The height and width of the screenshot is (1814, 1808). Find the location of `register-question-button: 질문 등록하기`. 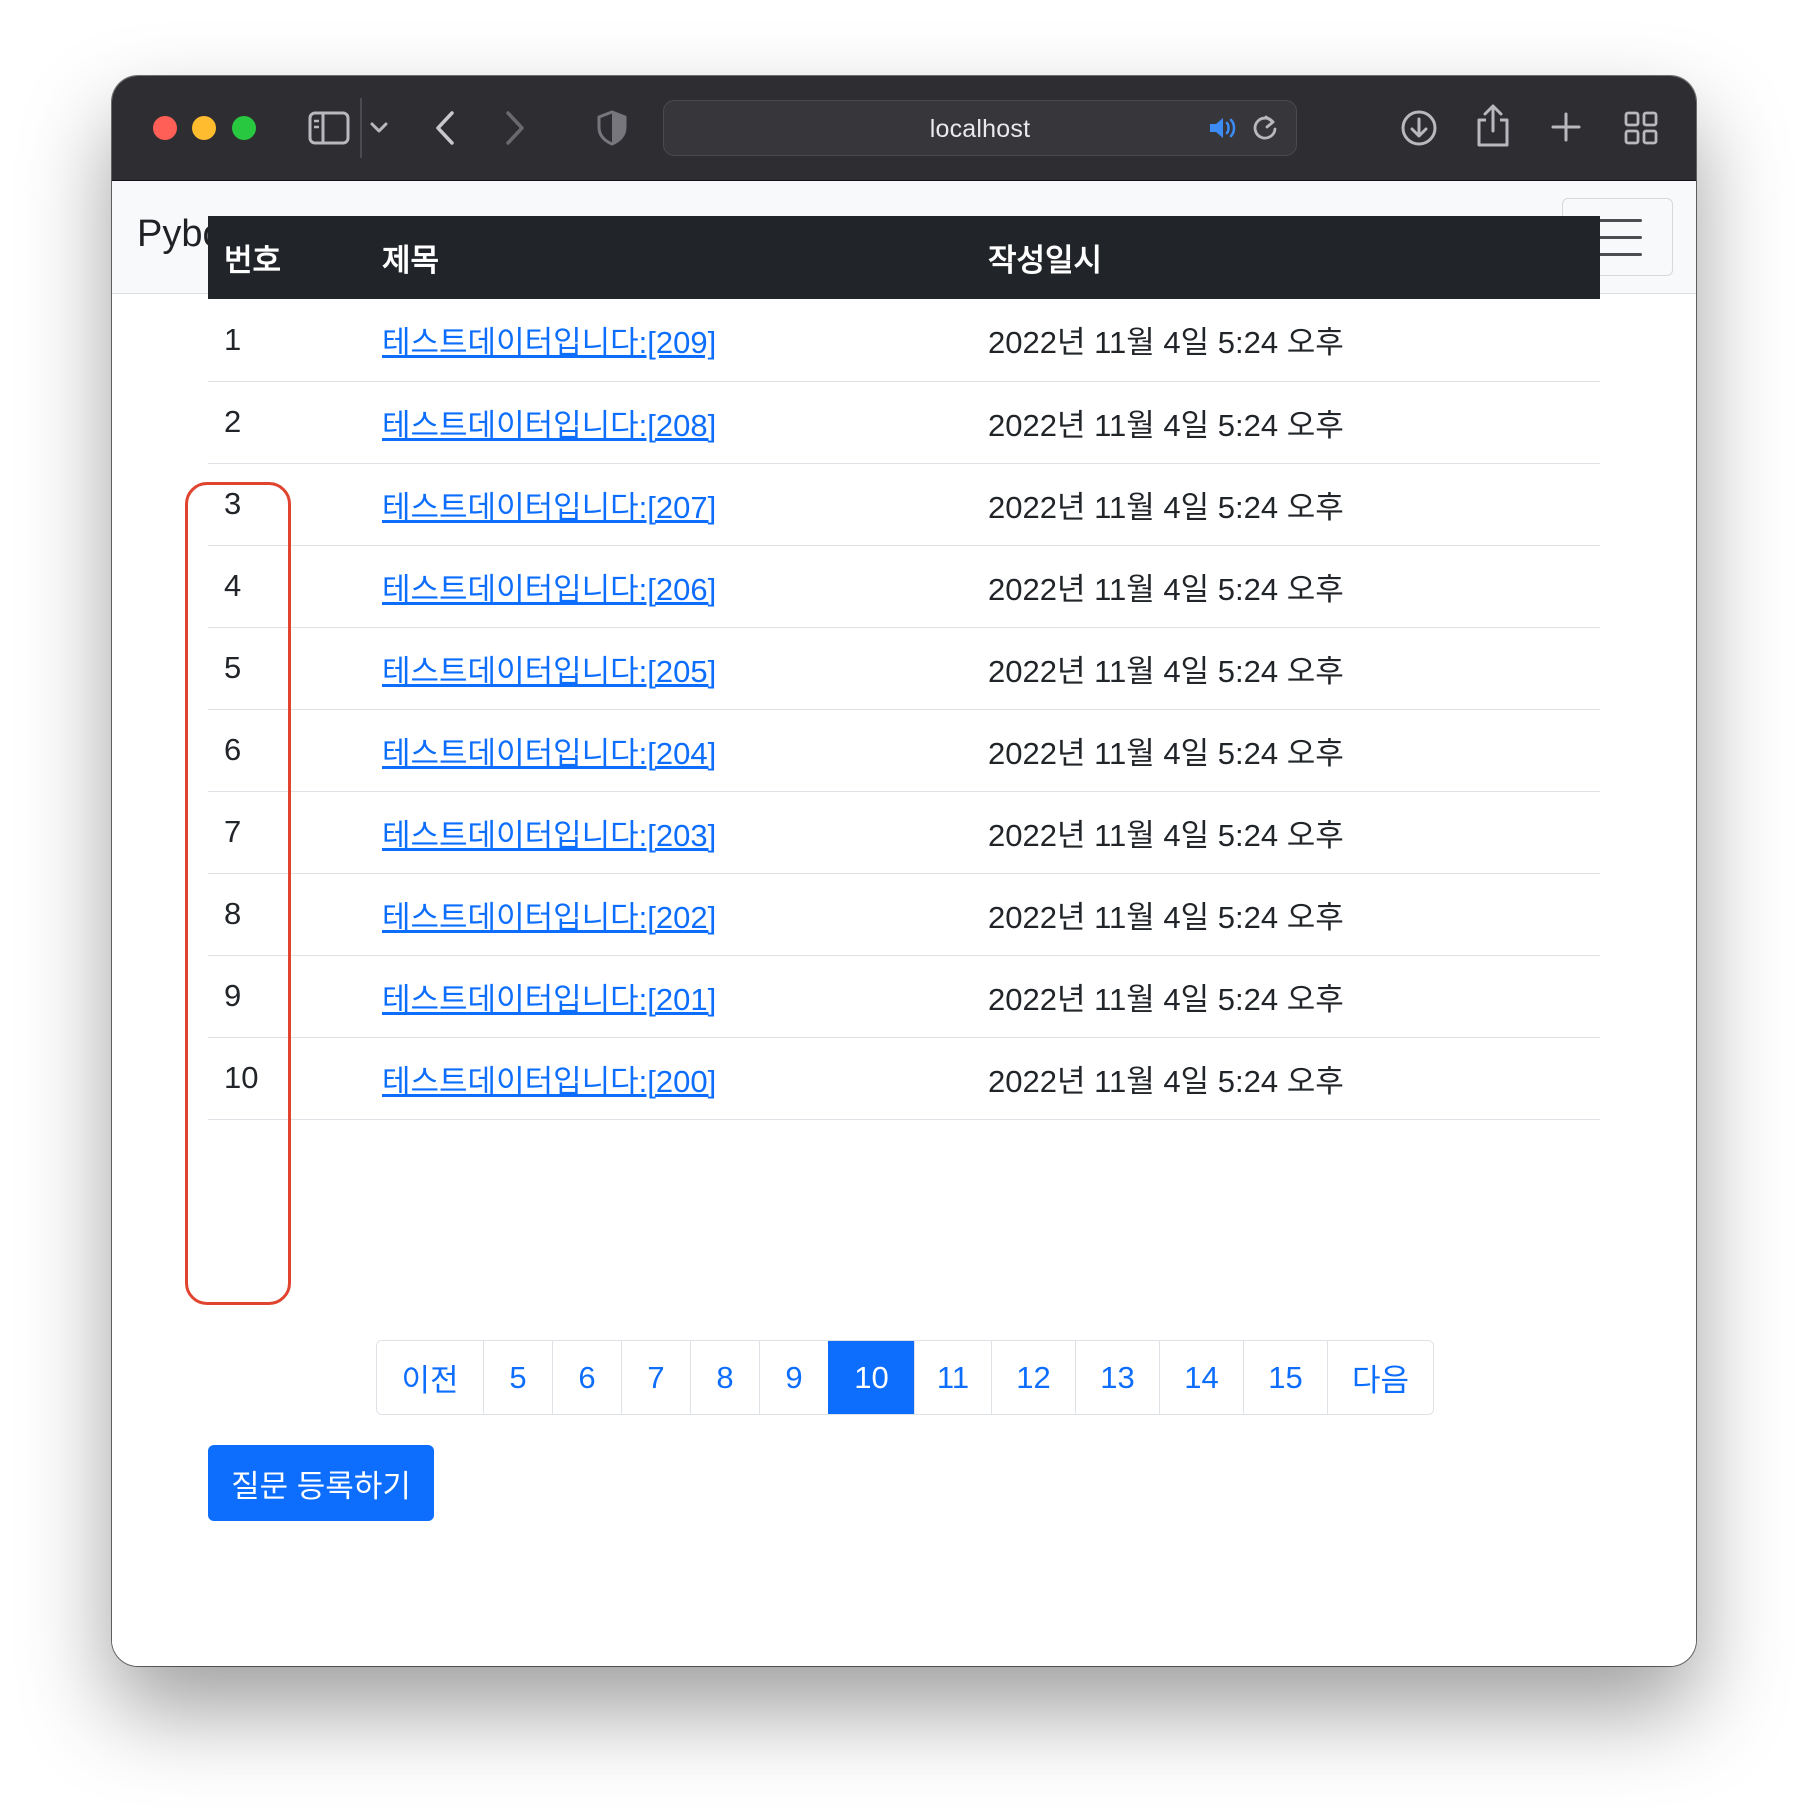

register-question-button: 질문 등록하기 is located at coordinates (321, 1483).